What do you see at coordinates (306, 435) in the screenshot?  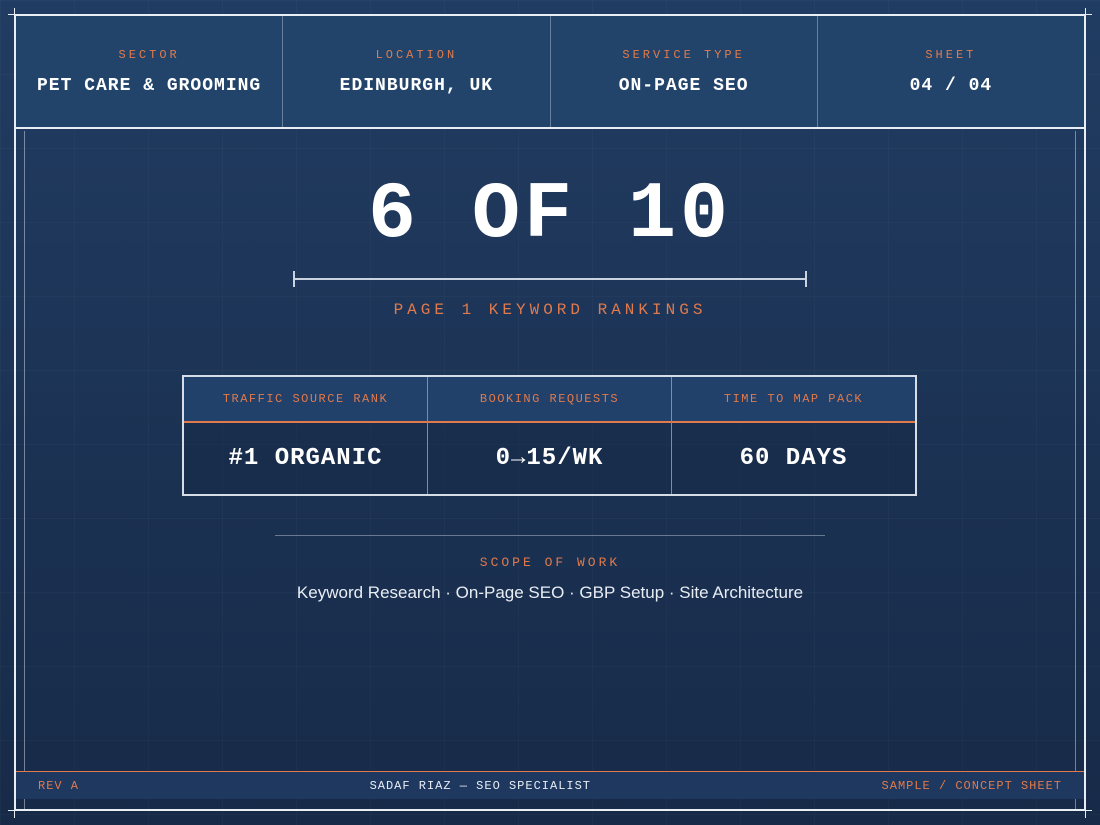 I see `metric-traffic-source-rank: TRAFFIC SOURCE RANK #1 ORGANIC` at bounding box center [306, 435].